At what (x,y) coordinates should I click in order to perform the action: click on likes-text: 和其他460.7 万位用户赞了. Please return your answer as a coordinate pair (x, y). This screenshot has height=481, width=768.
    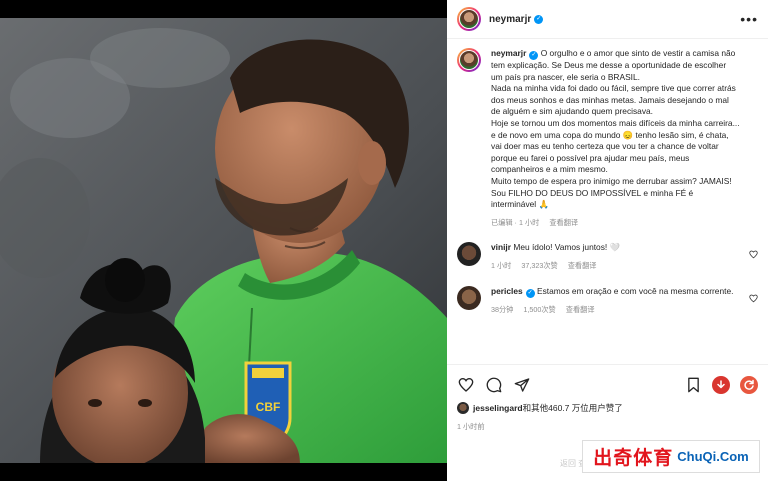
    Looking at the image, I should click on (572, 408).